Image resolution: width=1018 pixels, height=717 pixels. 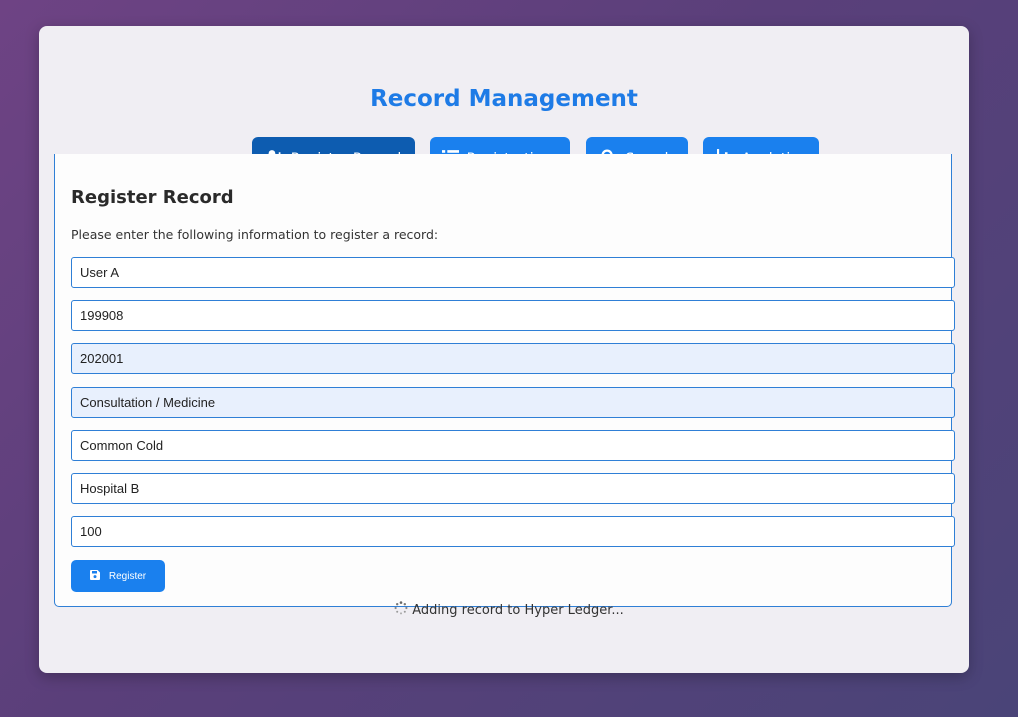 What do you see at coordinates (513, 358) in the screenshot?
I see `field-date` at bounding box center [513, 358].